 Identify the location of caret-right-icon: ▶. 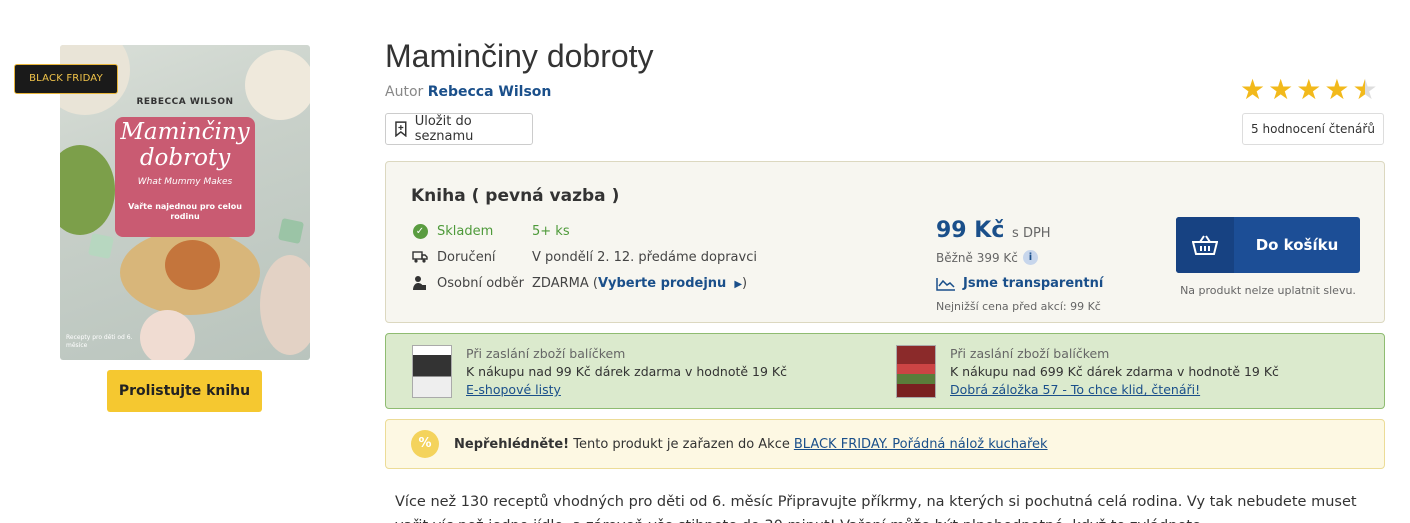
(738, 284).